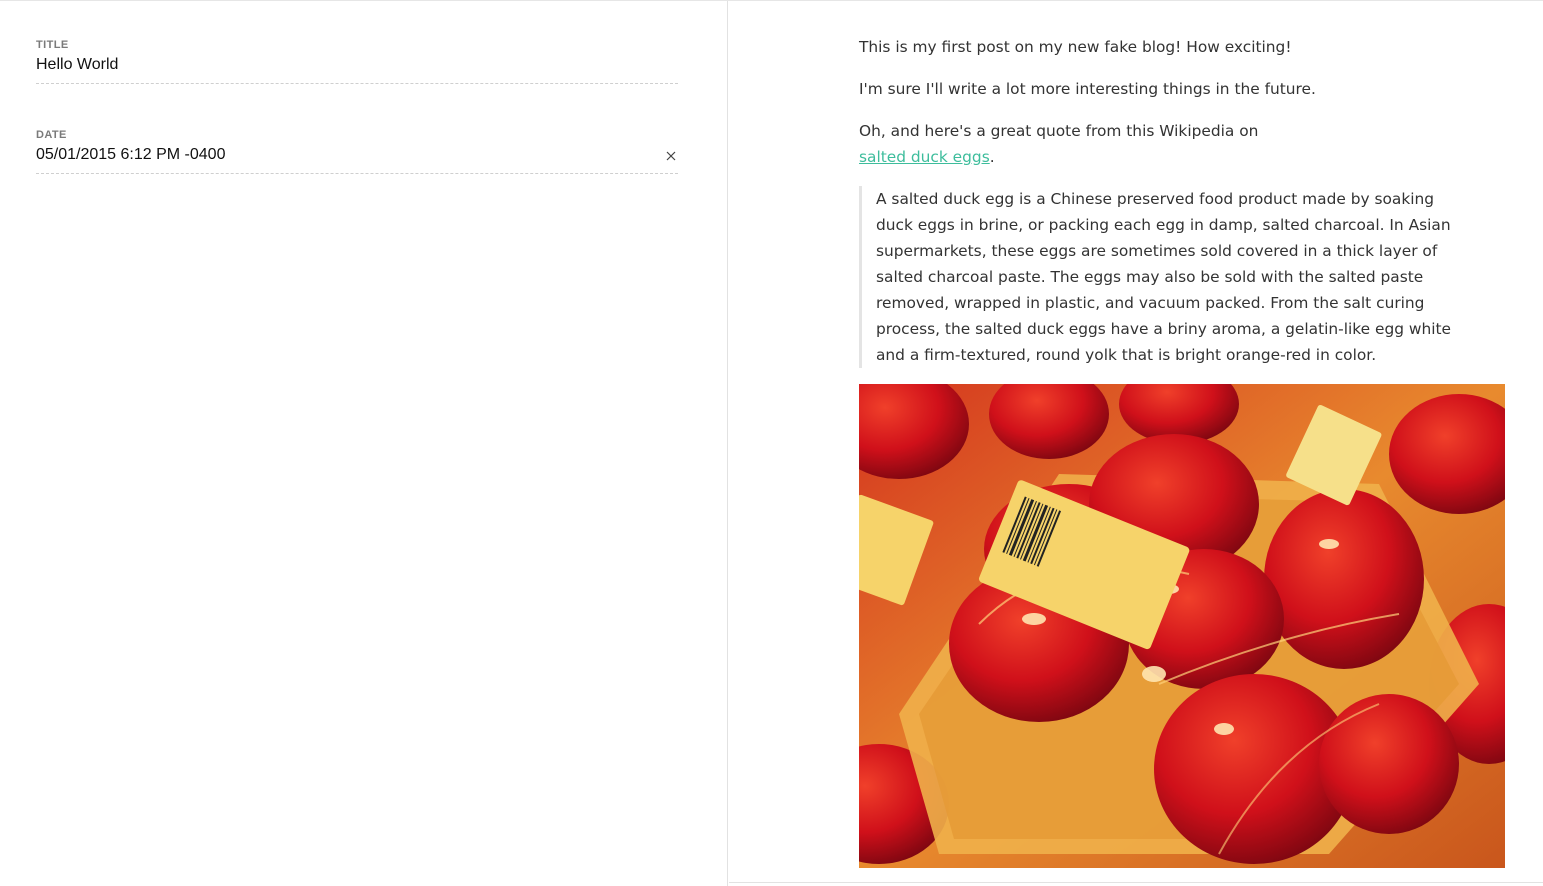 This screenshot has height=886, width=1543. What do you see at coordinates (1136, 882) in the screenshot?
I see `preview-bottom-divider` at bounding box center [1136, 882].